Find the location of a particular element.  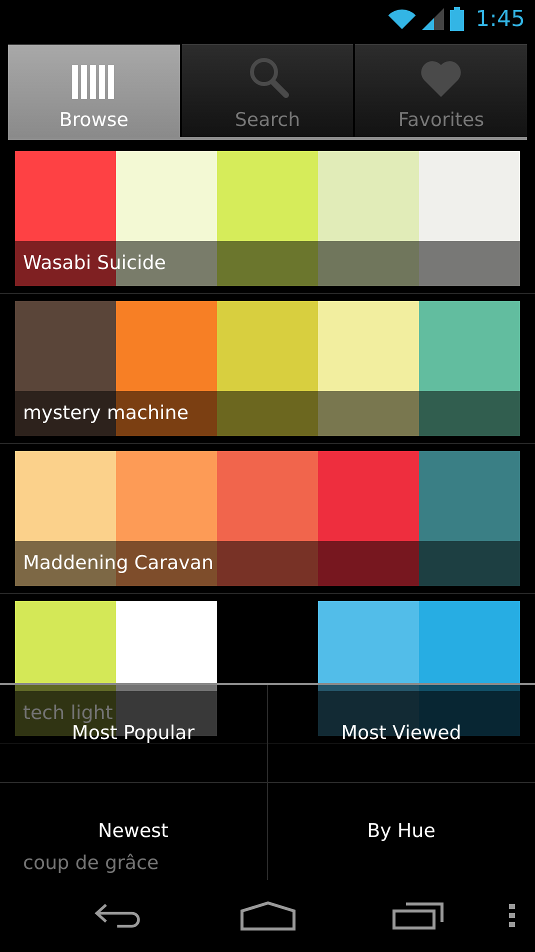

heart-icon is located at coordinates (441, 79).